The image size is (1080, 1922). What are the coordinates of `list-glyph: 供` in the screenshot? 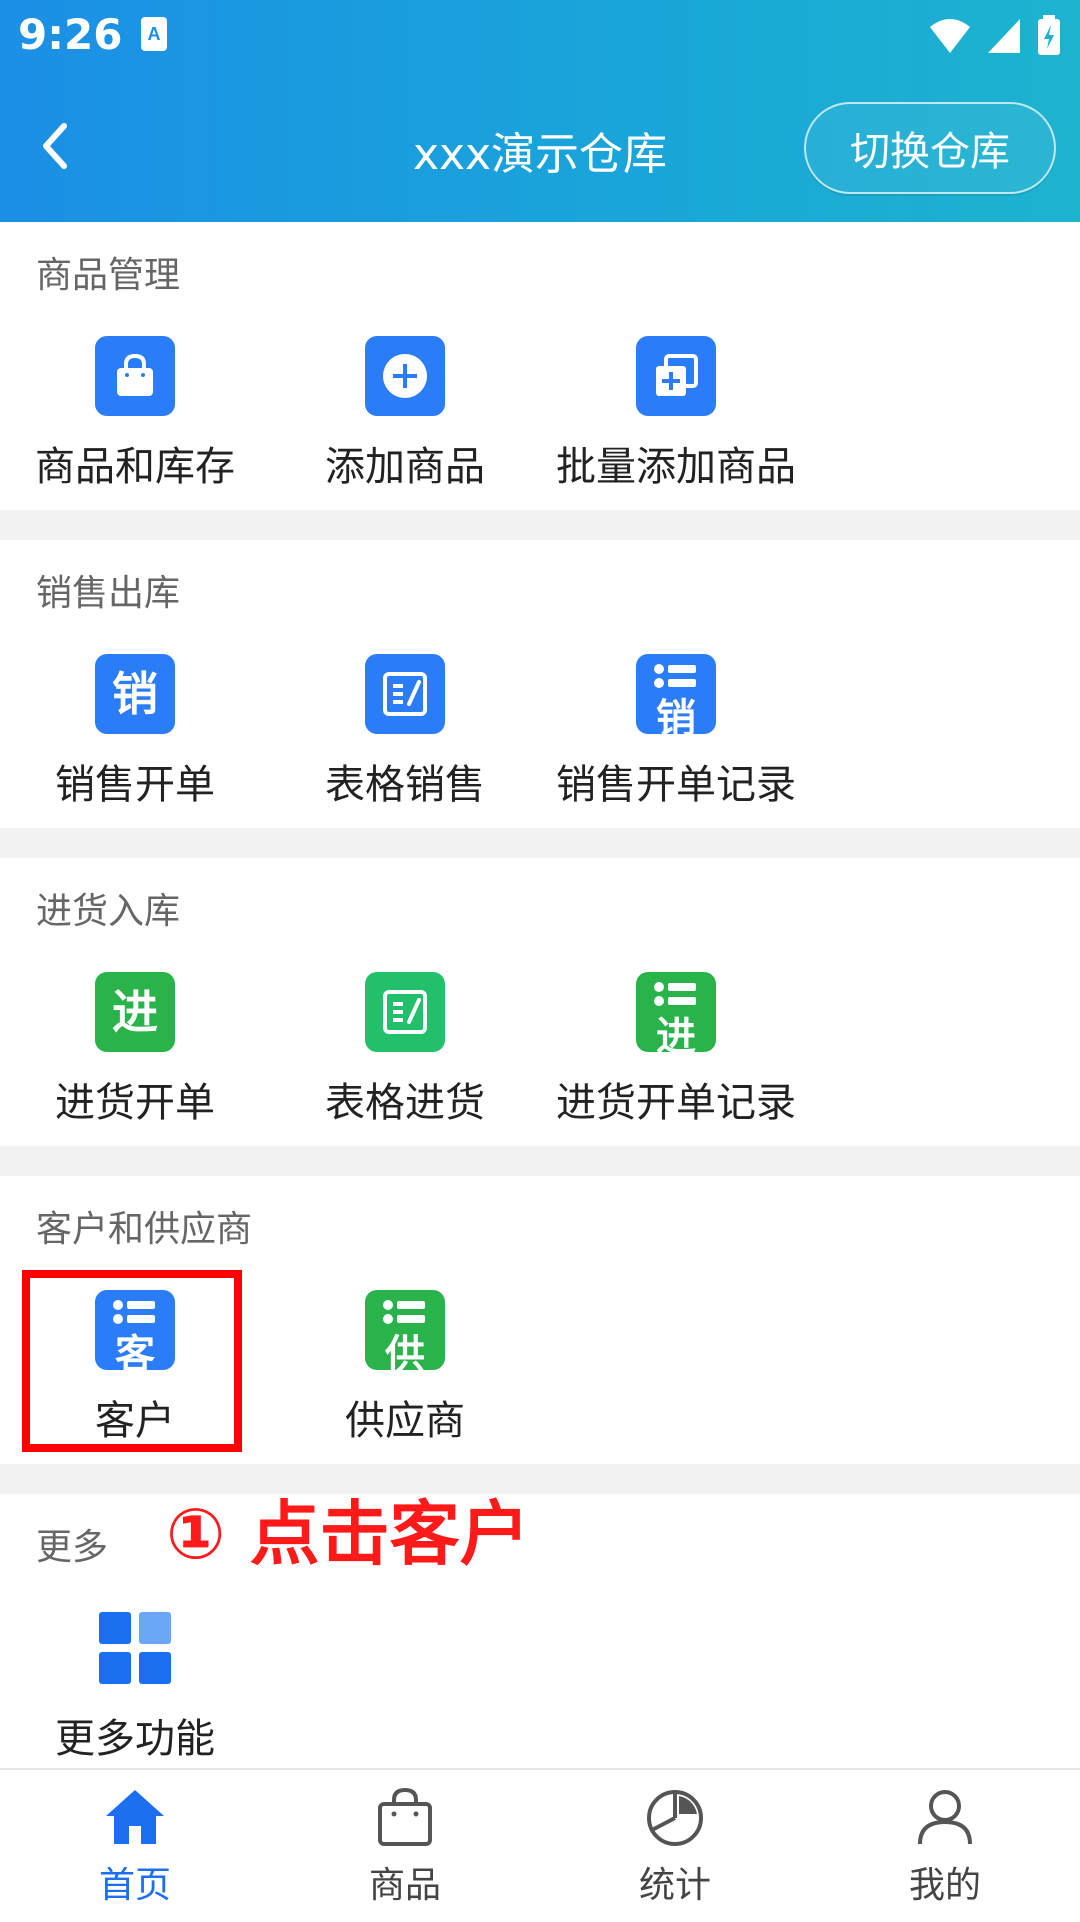 It's located at (405, 1334).